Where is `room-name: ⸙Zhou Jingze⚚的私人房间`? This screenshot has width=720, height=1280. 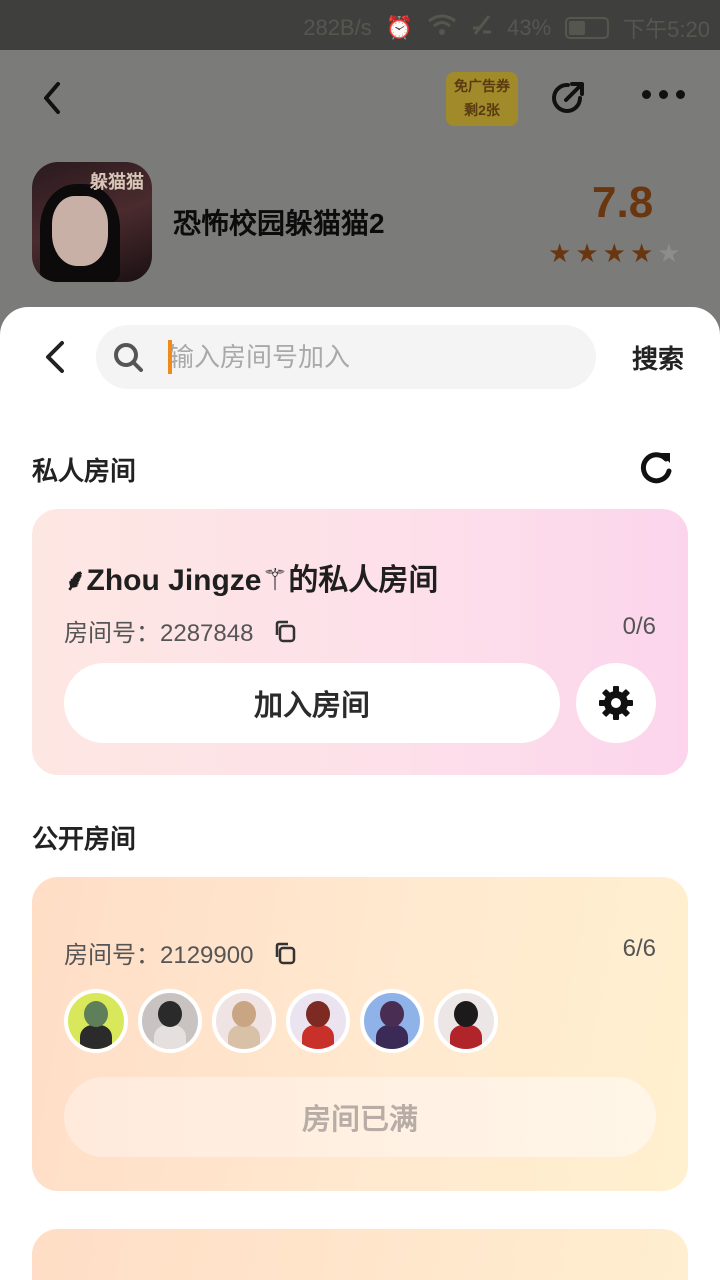 room-name: ⸙Zhou Jingze⚚的私人房间 is located at coordinates (251, 580).